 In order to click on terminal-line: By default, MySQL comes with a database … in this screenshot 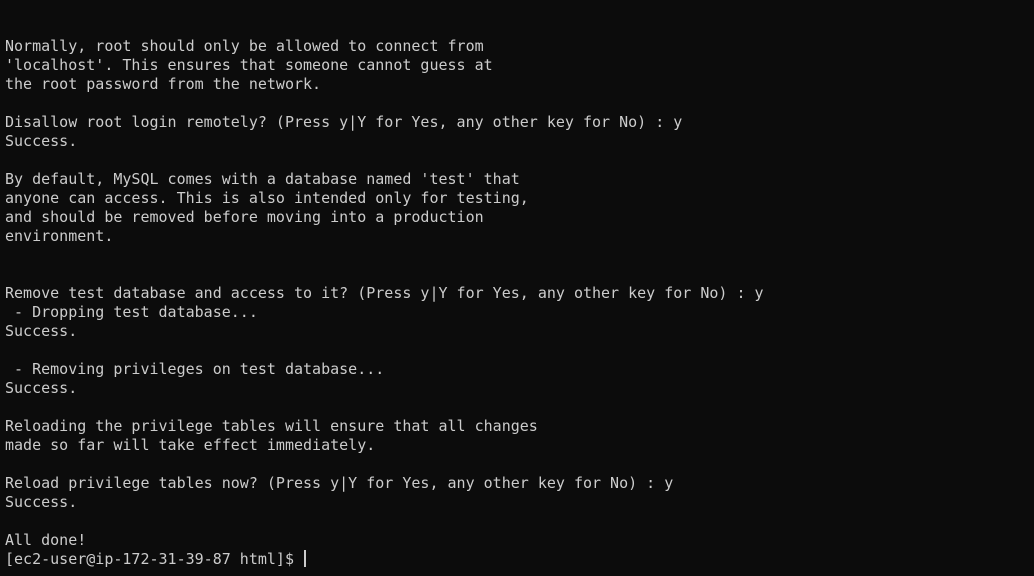, I will do `click(262, 179)`.